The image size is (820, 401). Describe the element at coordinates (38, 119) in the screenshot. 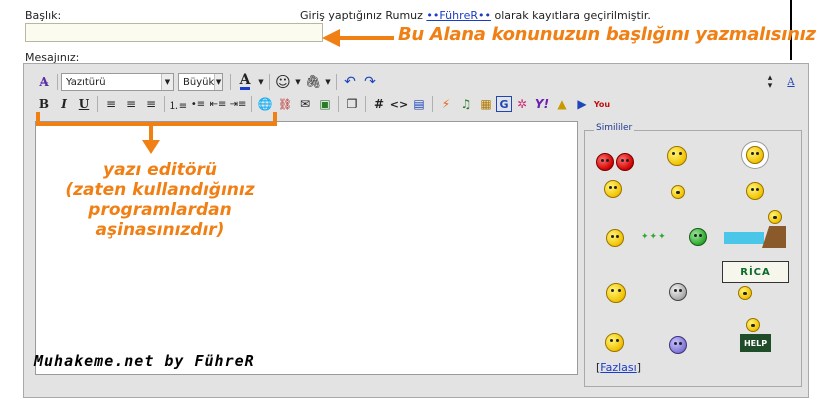

I see `toolbar-bracket-left` at that location.